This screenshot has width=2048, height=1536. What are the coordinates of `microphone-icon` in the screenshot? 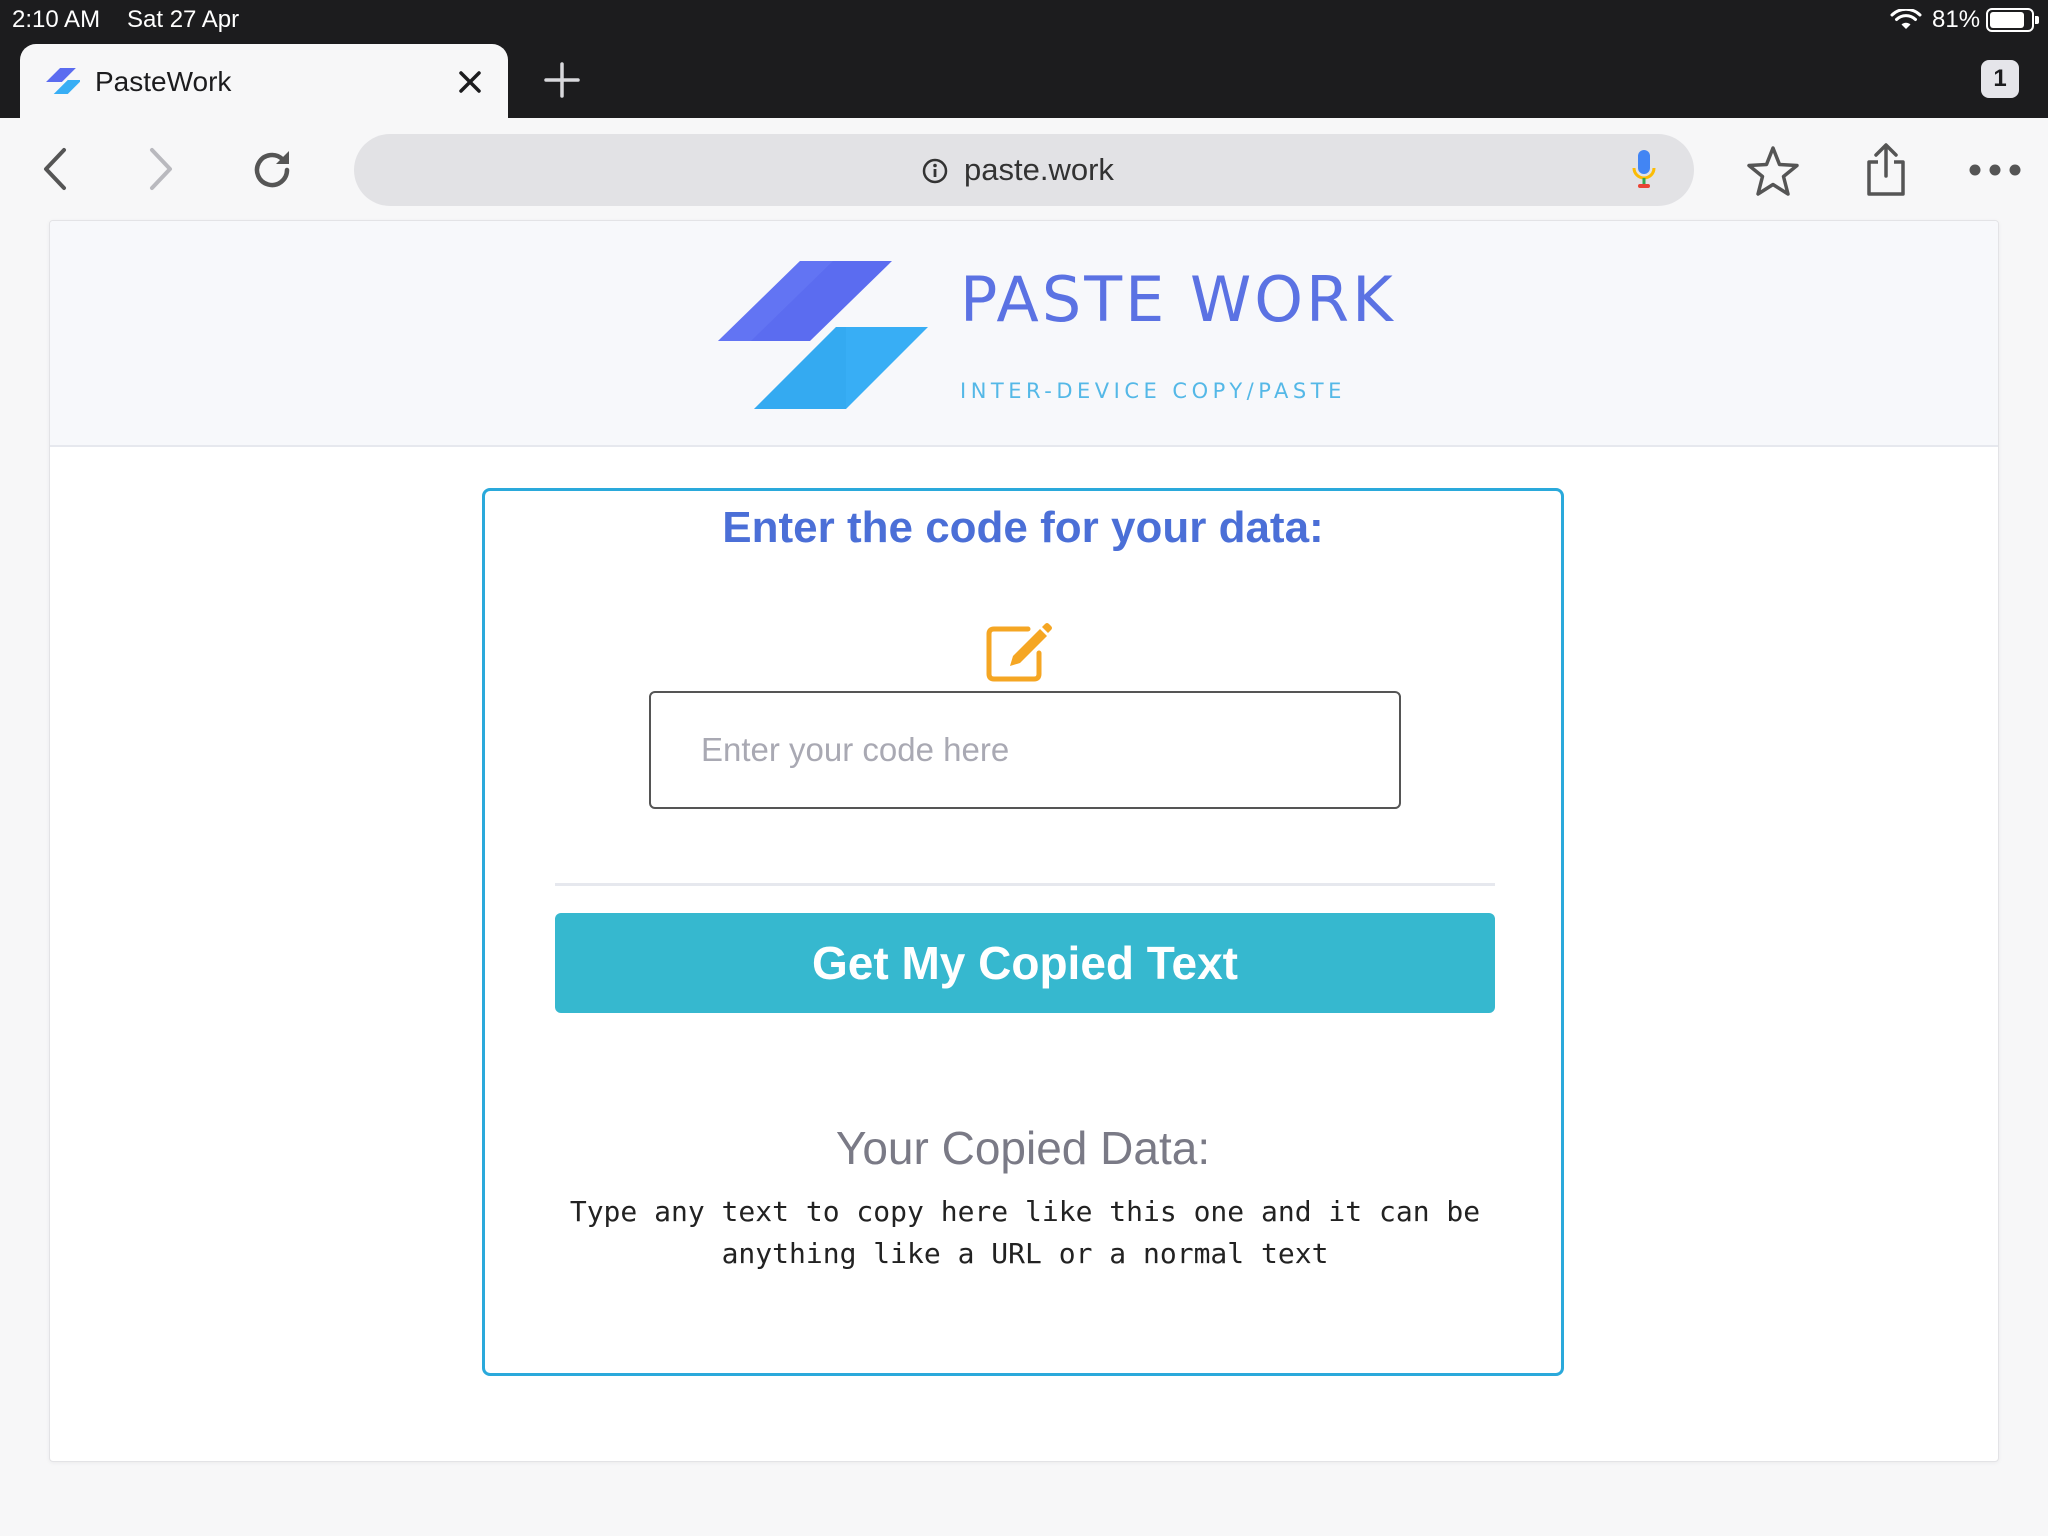 It's located at (1644, 172).